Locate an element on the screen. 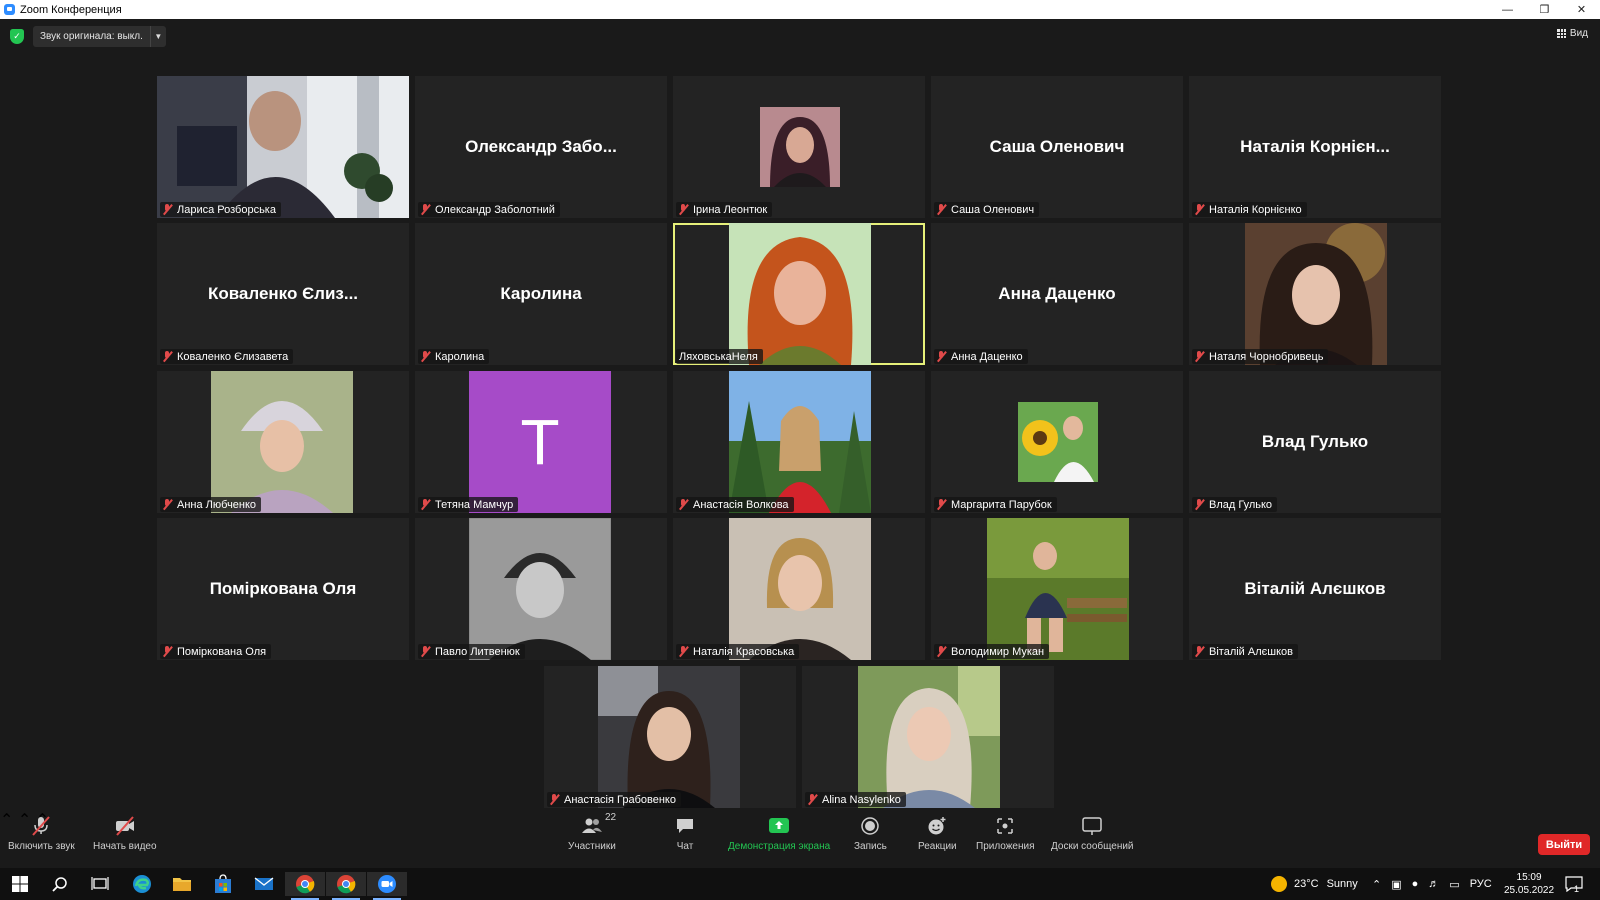 The height and width of the screenshot is (900, 1600). window-controls: — ❐ ✕ is located at coordinates (1544, 9).